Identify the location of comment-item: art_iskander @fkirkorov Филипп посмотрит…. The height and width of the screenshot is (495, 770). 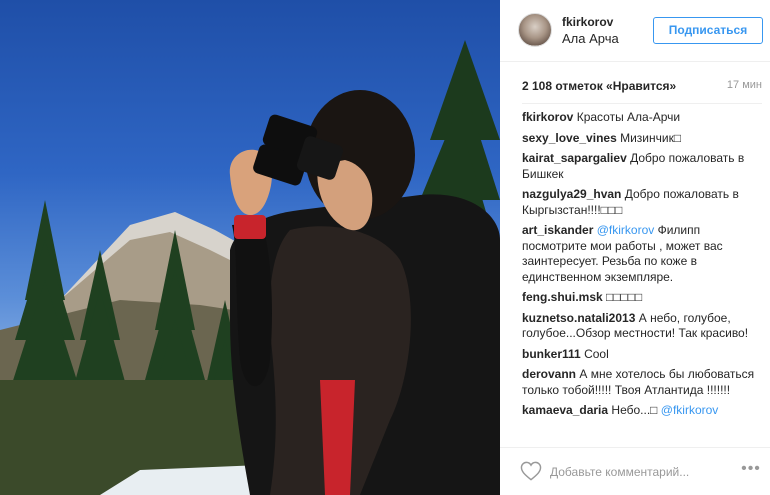
(642, 254).